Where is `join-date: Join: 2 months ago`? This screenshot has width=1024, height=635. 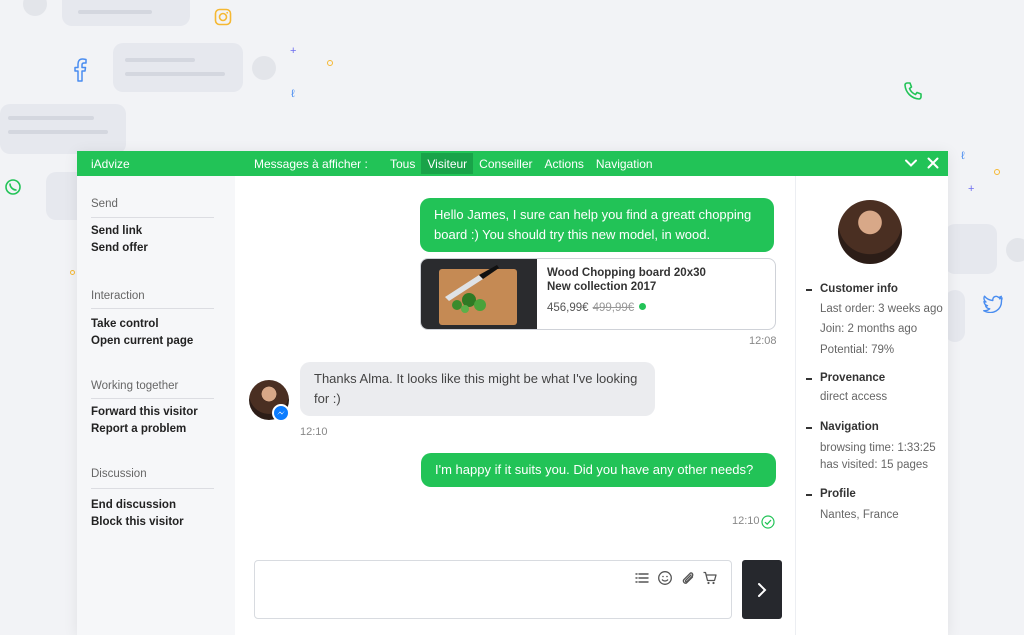
join-date: Join: 2 months ago is located at coordinates (869, 329).